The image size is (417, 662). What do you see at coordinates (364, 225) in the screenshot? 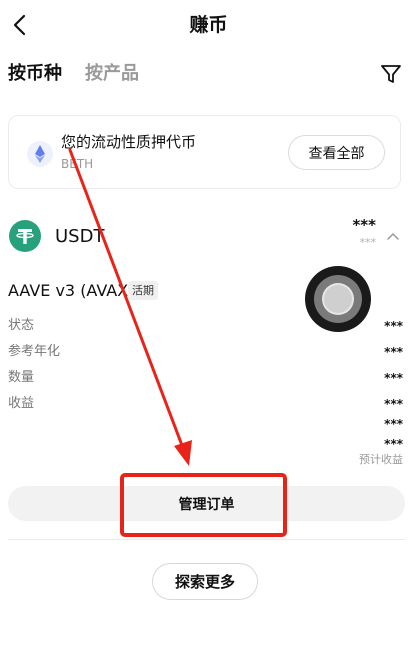
I see `asset-amount: ***` at bounding box center [364, 225].